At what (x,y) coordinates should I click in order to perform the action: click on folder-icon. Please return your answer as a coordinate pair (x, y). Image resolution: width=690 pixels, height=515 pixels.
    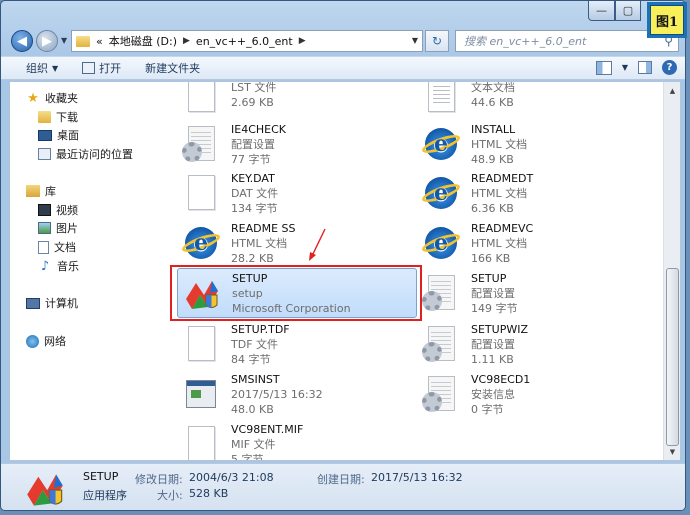
    Looking at the image, I should click on (83, 41).